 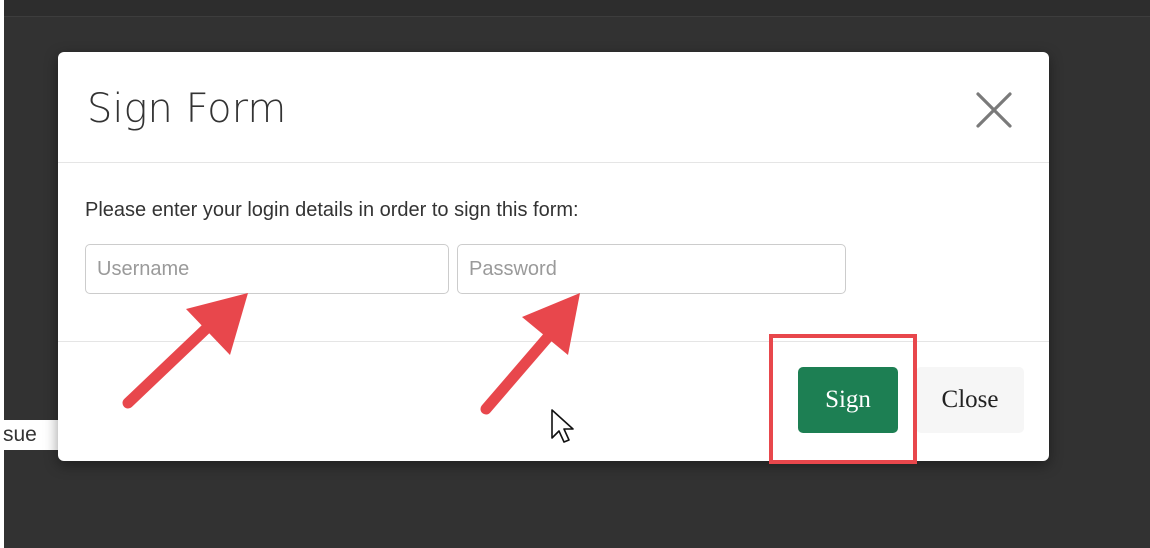 I want to click on close-button: Close, so click(x=970, y=400).